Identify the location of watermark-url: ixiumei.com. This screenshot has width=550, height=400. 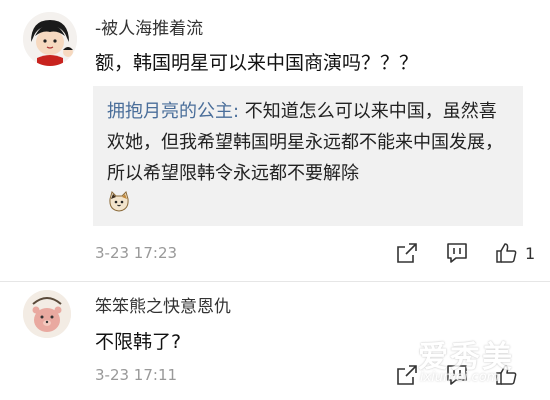
(460, 377).